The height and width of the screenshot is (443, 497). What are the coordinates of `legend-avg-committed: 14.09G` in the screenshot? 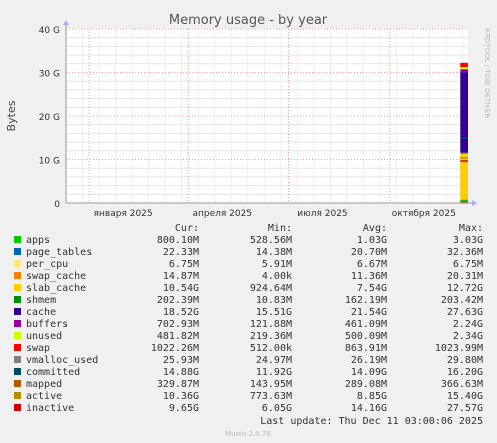 It's located at (369, 372).